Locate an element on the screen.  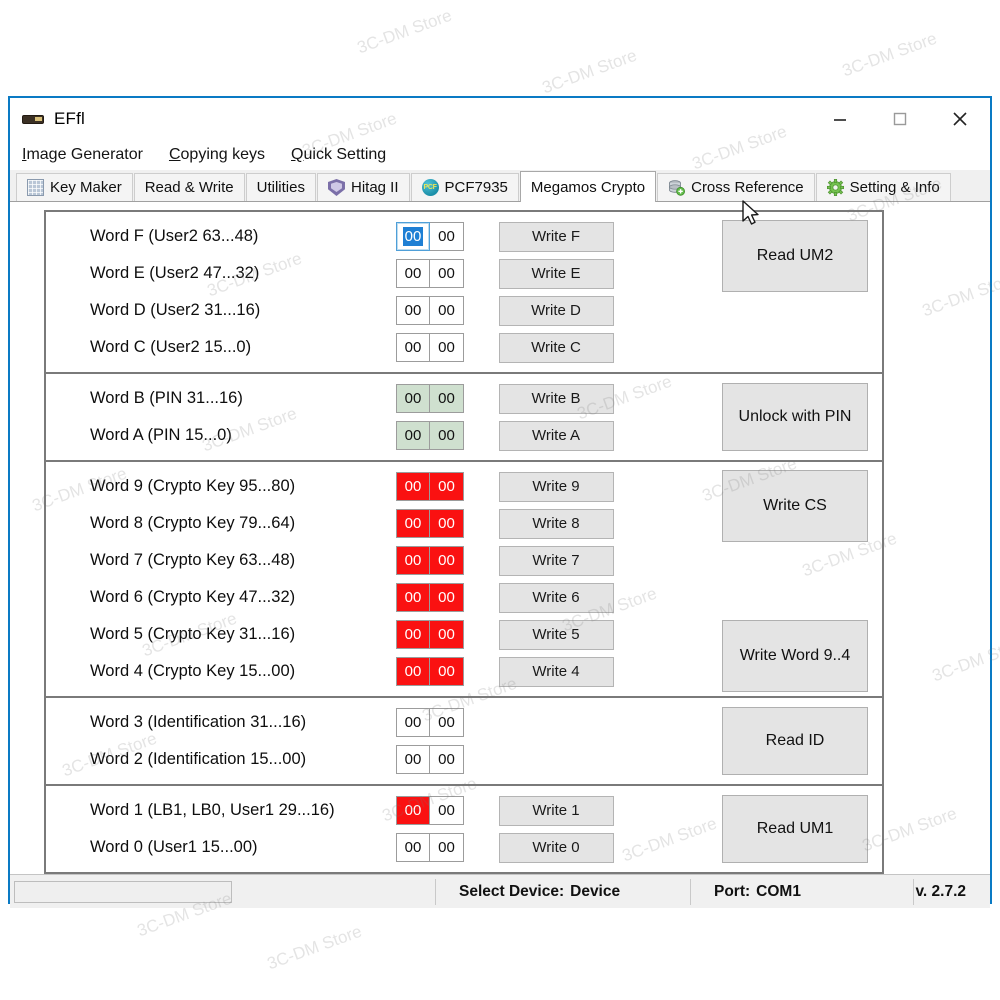
tab-read-write: Read & Write is located at coordinates (189, 187).